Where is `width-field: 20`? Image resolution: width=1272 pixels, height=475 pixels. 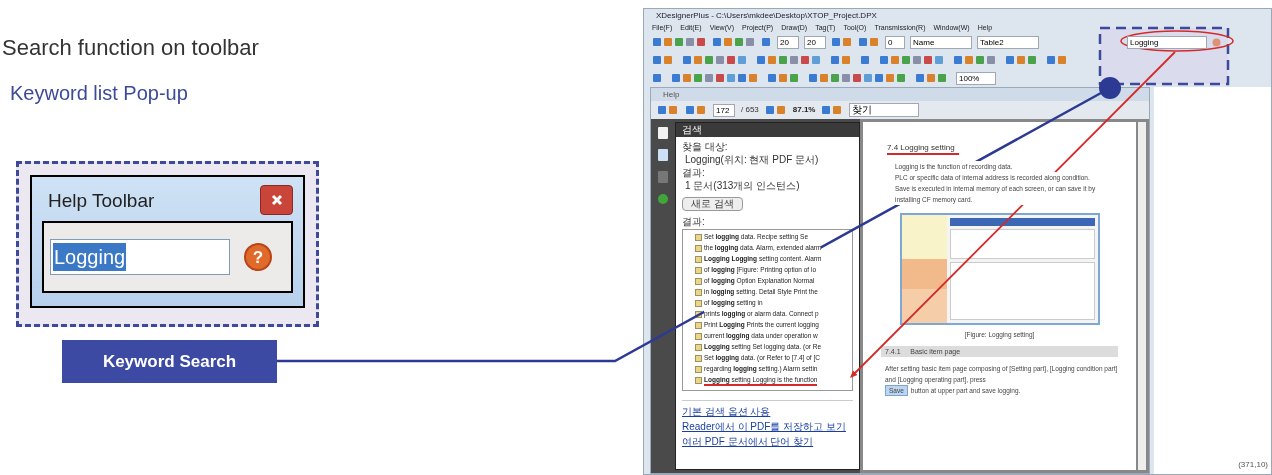
width-field: 20 is located at coordinates (788, 42).